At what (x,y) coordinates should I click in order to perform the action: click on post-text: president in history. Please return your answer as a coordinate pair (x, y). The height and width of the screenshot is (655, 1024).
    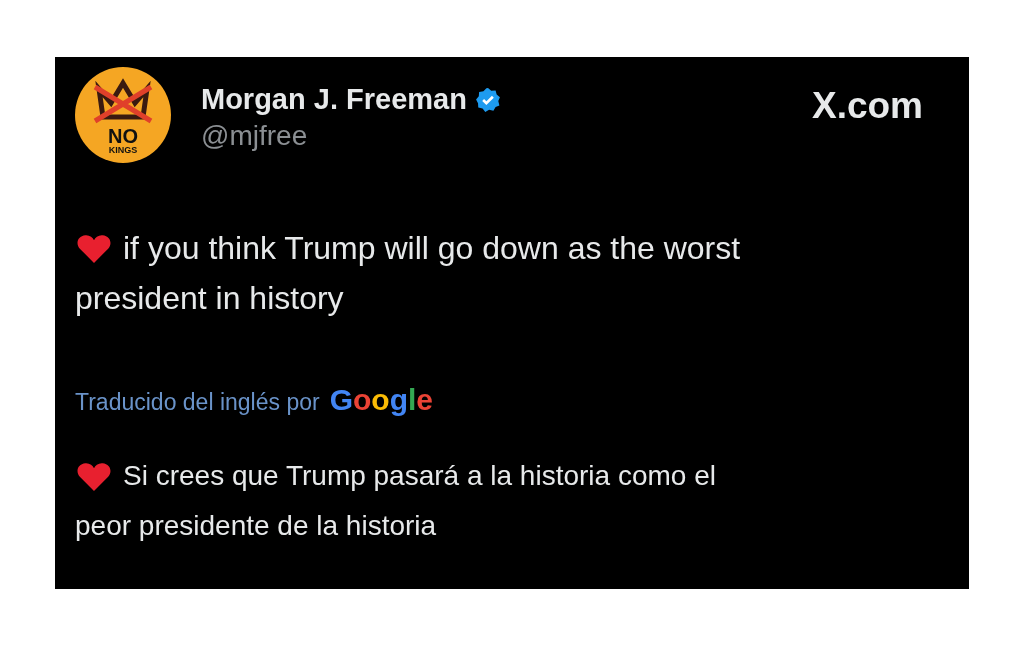
    Looking at the image, I should click on (209, 298).